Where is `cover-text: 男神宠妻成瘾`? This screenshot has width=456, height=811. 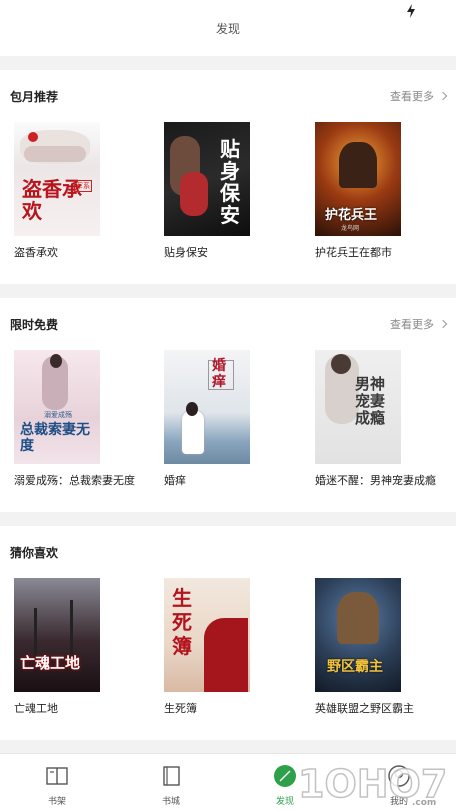
cover-text: 男神宠妻成瘾 is located at coordinates (370, 401).